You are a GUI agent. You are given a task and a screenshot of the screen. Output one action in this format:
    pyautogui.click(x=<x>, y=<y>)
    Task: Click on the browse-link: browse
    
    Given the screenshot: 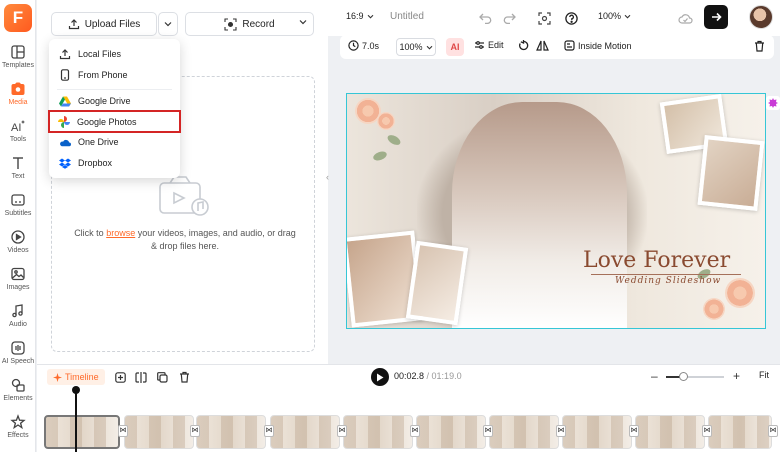 What is the action you would take?
    pyautogui.click(x=120, y=233)
    